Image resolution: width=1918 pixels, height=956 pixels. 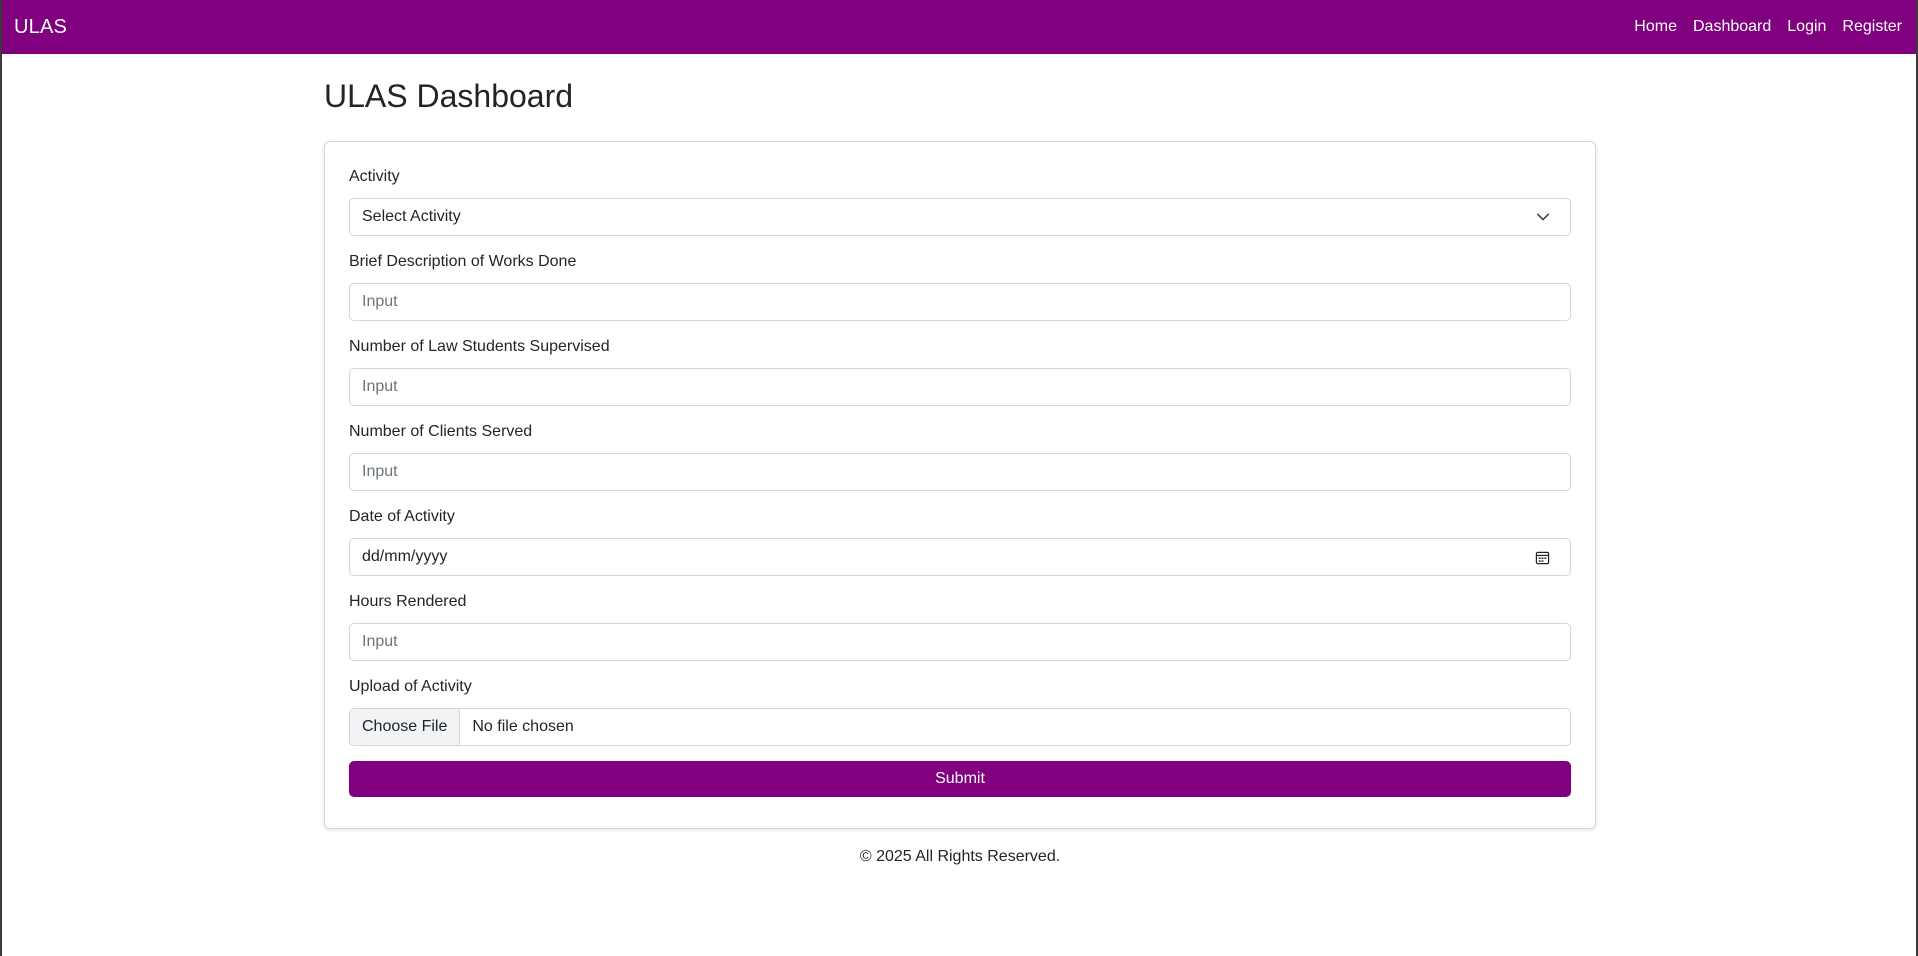 What do you see at coordinates (960, 302) in the screenshot?
I see `description-input` at bounding box center [960, 302].